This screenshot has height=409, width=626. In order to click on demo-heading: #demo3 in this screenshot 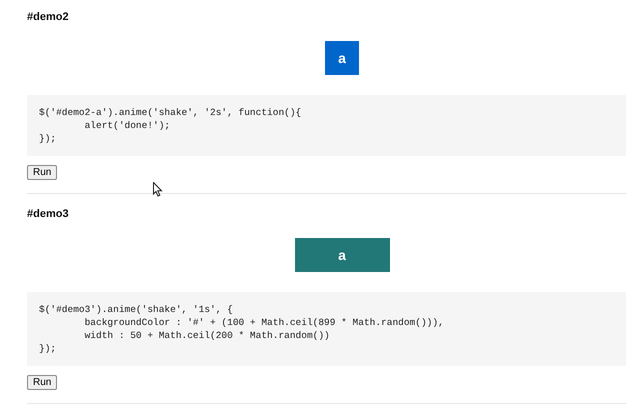, I will do `click(48, 214)`.